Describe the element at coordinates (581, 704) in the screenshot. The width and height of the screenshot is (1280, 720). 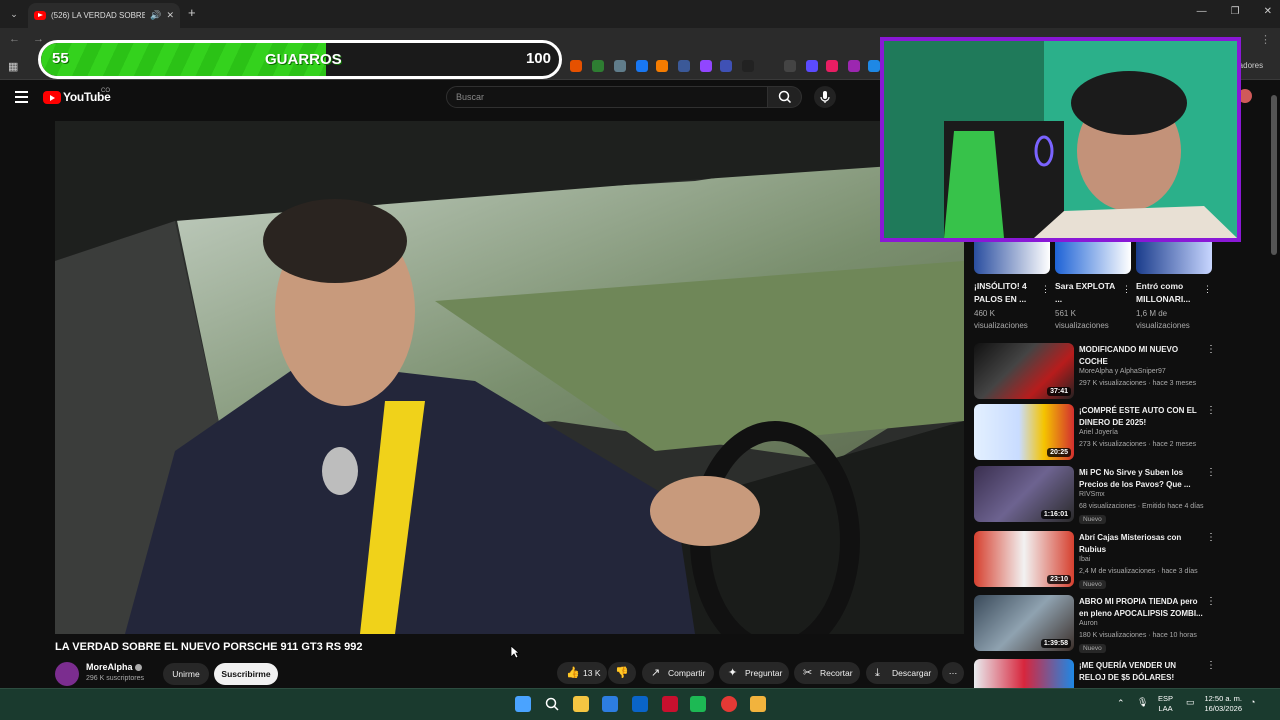
I see `file-explorer-icon` at that location.